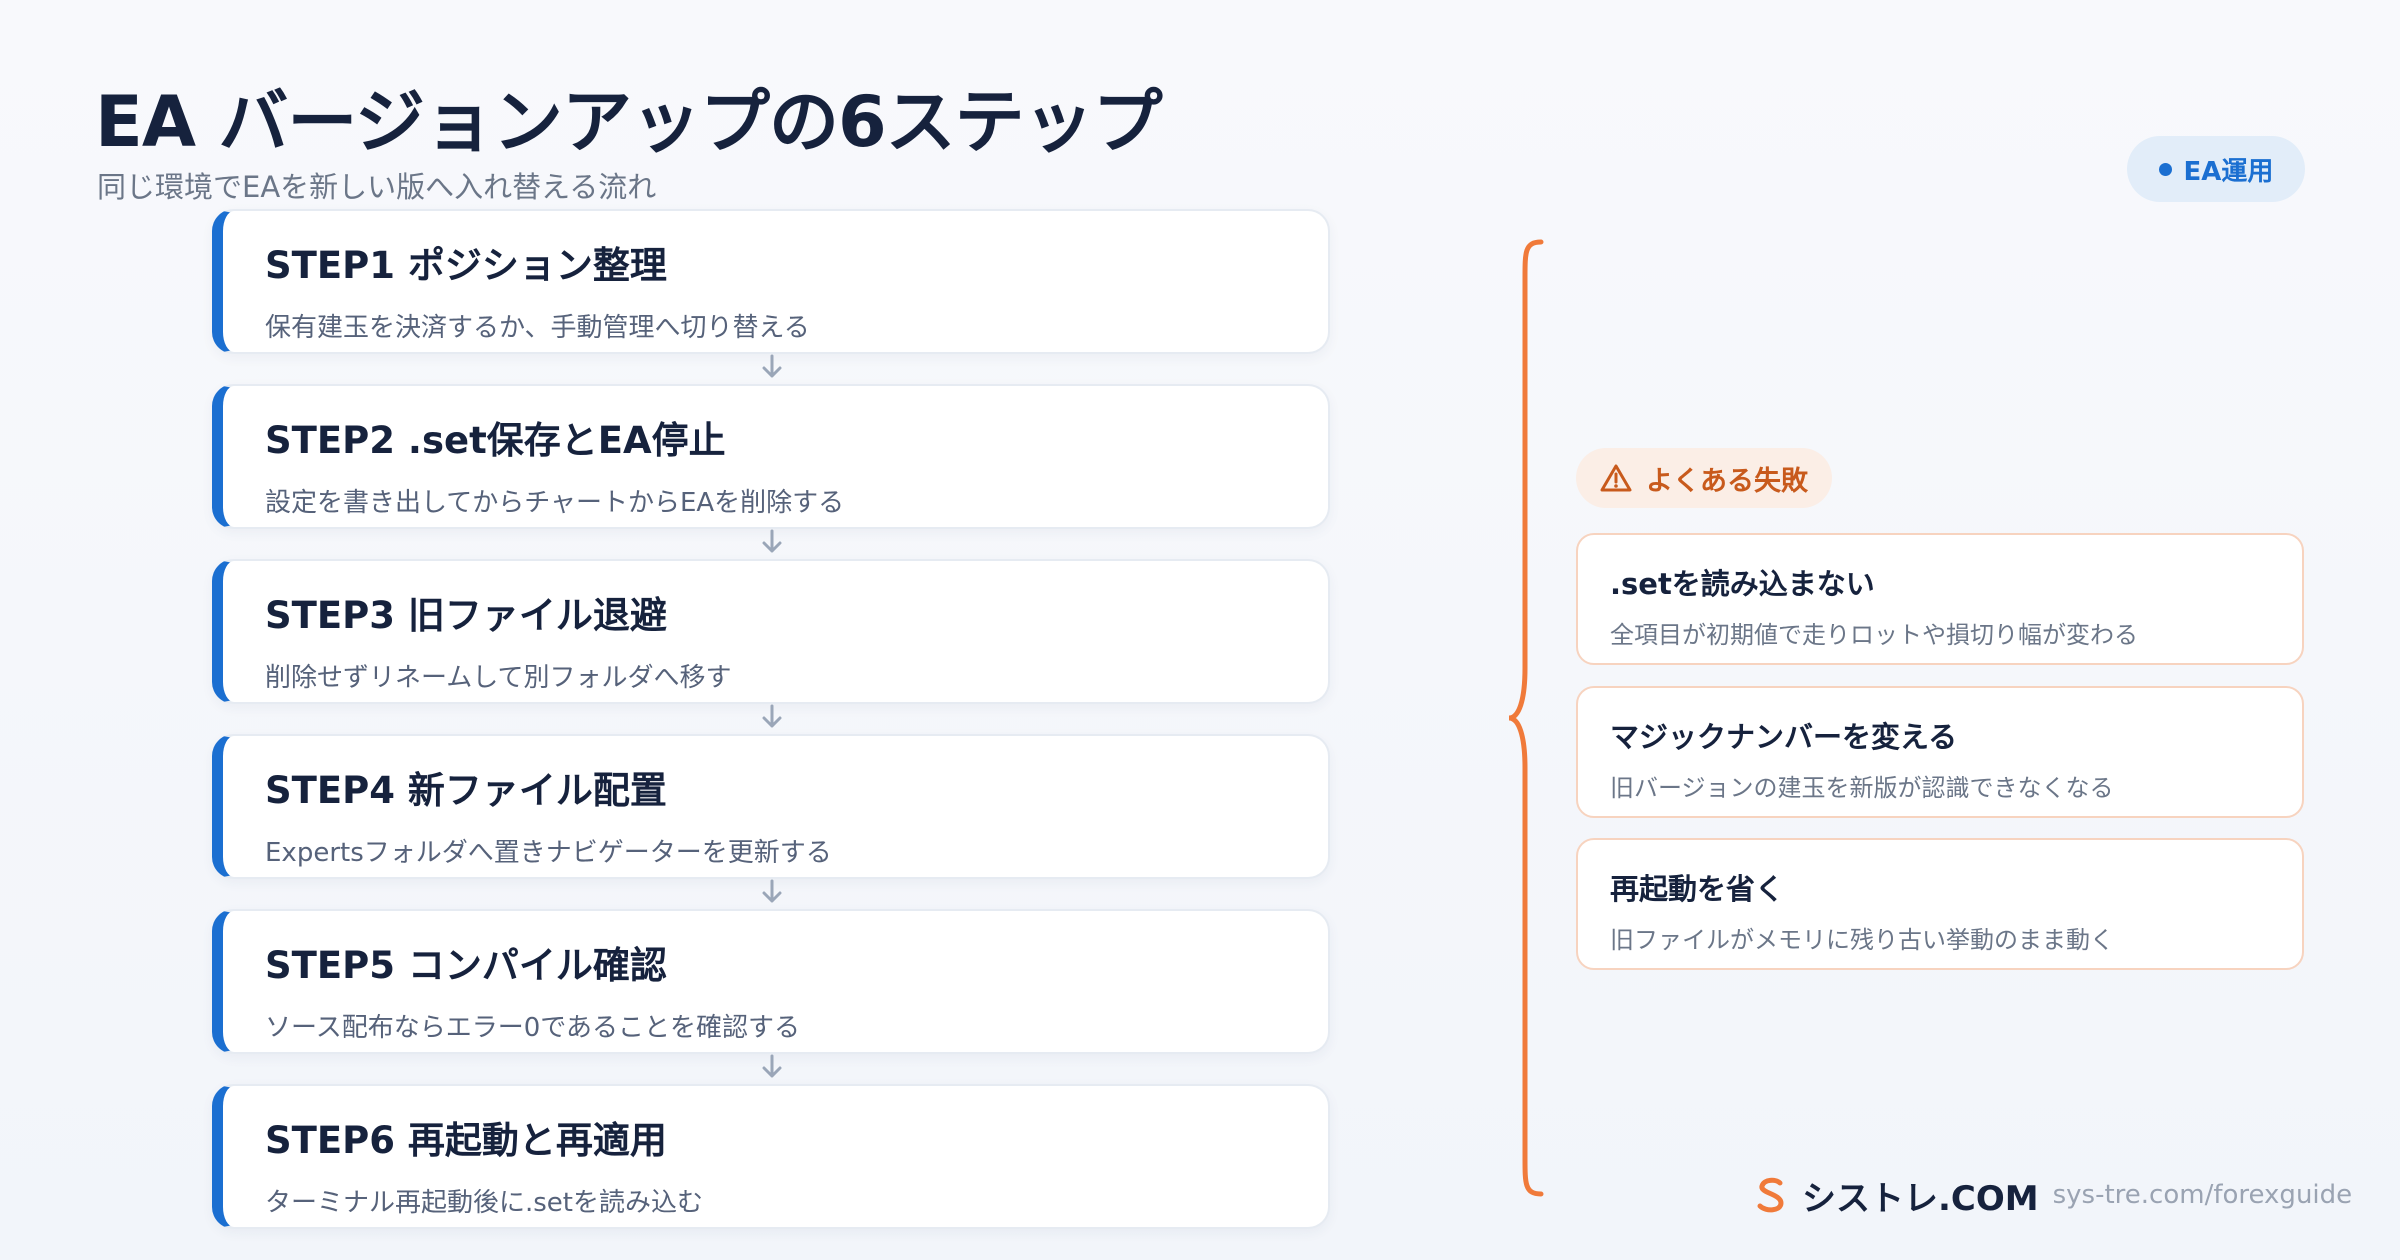  What do you see at coordinates (1697, 889) in the screenshot?
I see `failure-title: 再起動を省く` at bounding box center [1697, 889].